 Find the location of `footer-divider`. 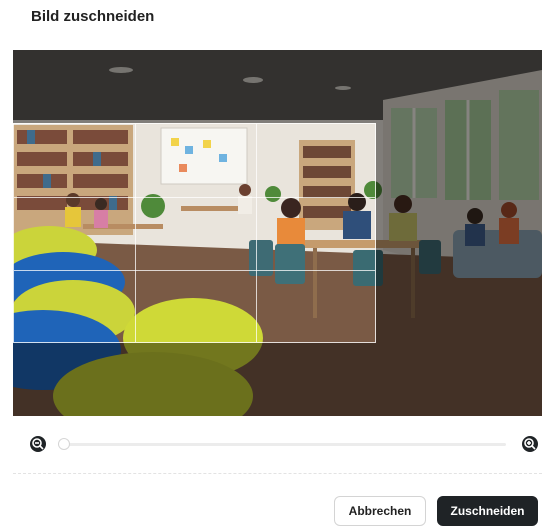

footer-divider is located at coordinates (277, 473).